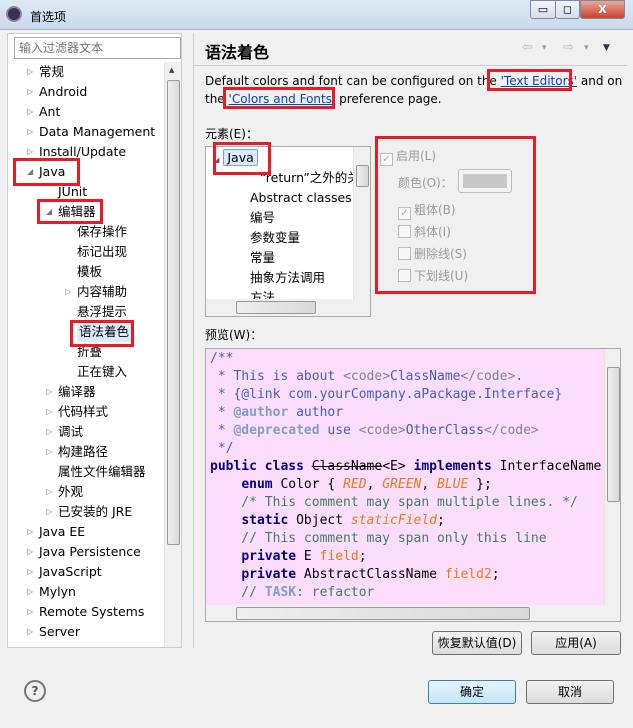 The image size is (633, 728). Describe the element at coordinates (453, 484) in the screenshot. I see `code-token: BLUE` at that location.